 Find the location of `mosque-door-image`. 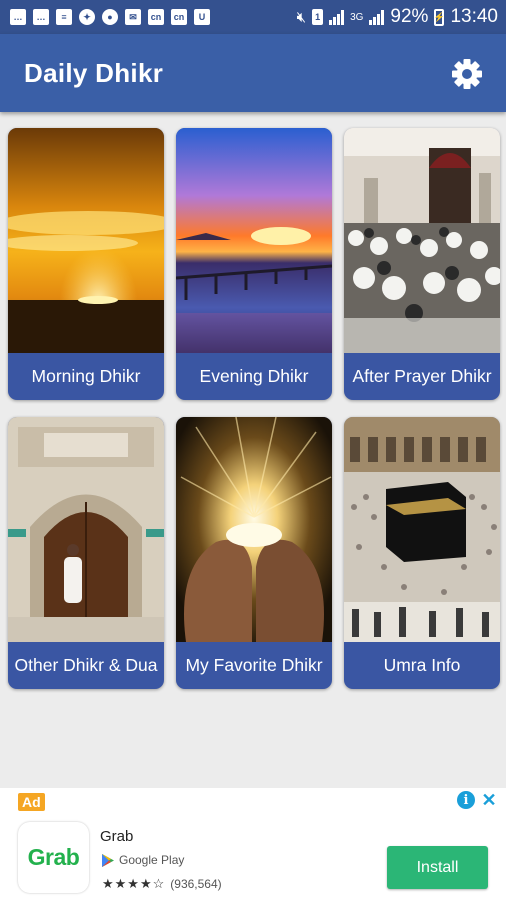

mosque-door-image is located at coordinates (86, 529).